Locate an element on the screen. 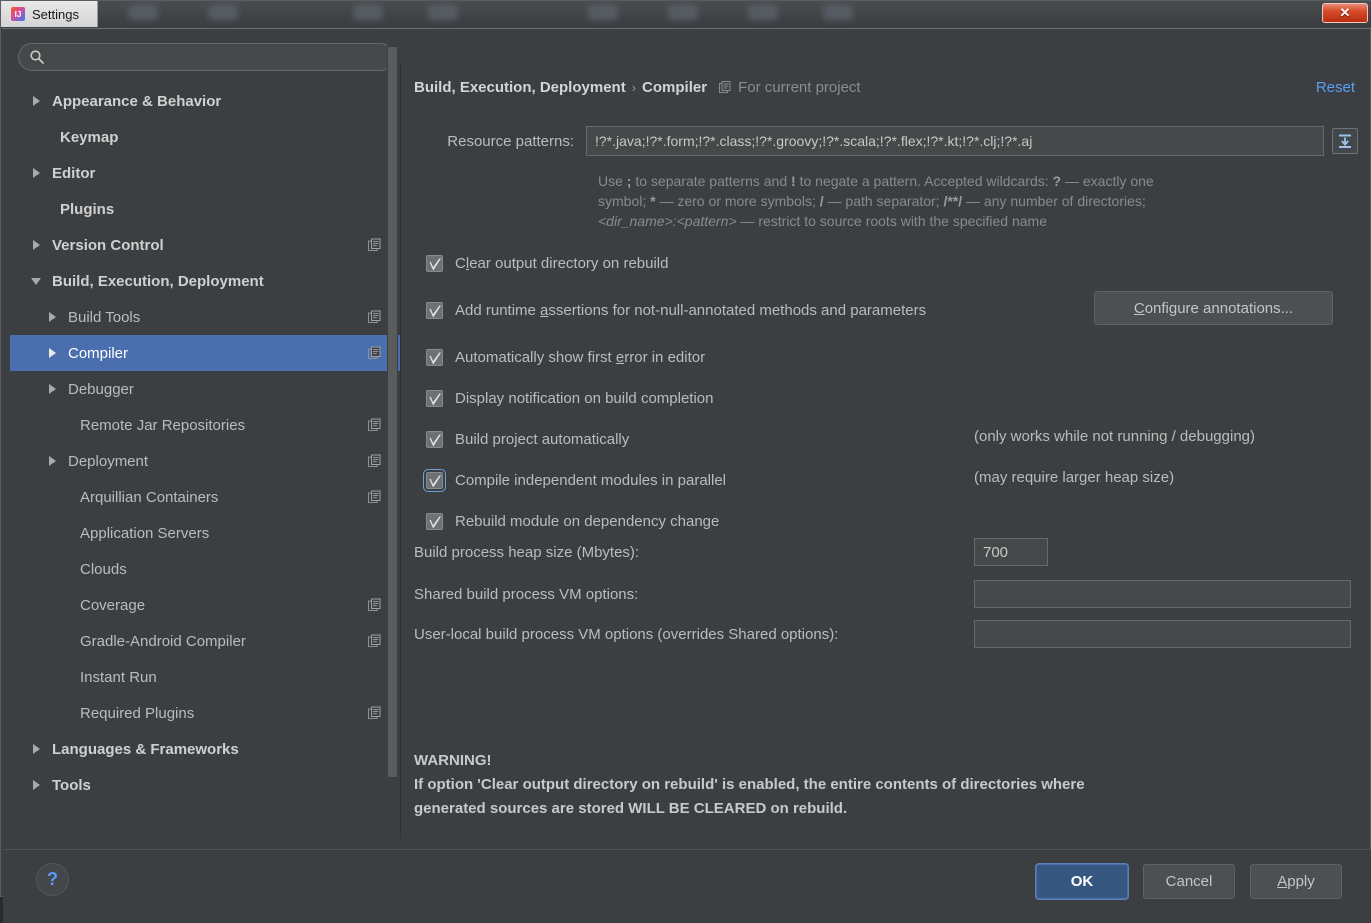  checkbox-label: Build project automatically is located at coordinates (542, 439).